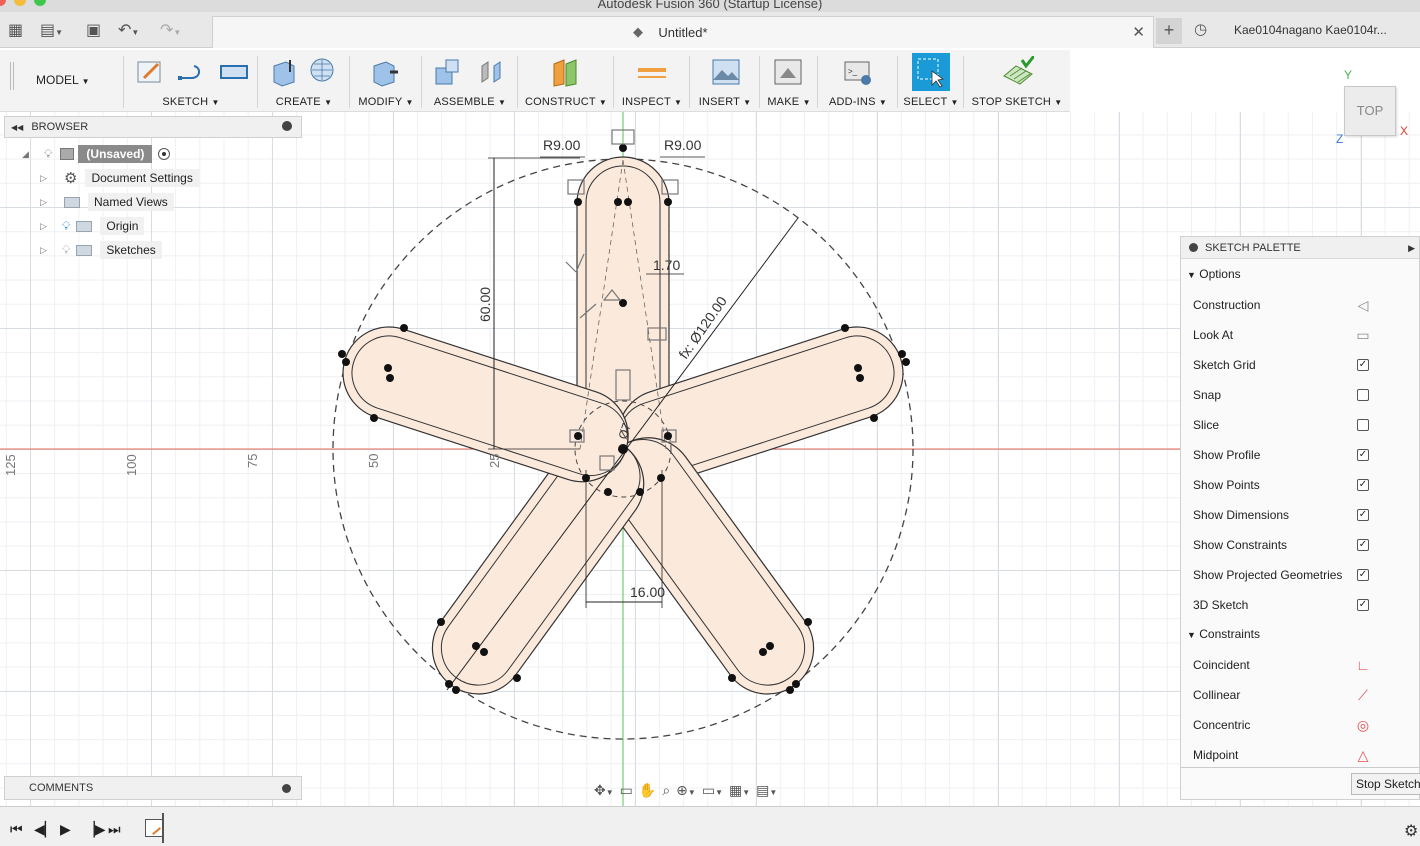 Image resolution: width=1420 pixels, height=846 pixels. What do you see at coordinates (284, 73) in the screenshot?
I see `extrude-icon` at bounding box center [284, 73].